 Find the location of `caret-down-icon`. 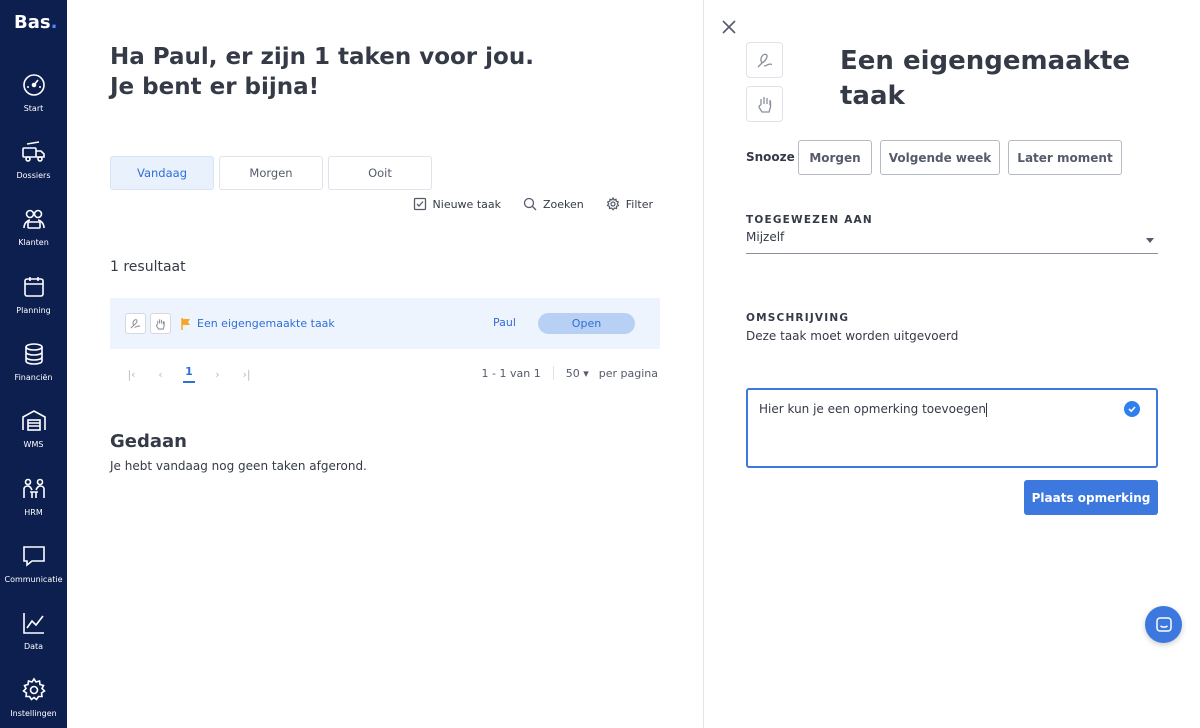

caret-down-icon is located at coordinates (1150, 240).